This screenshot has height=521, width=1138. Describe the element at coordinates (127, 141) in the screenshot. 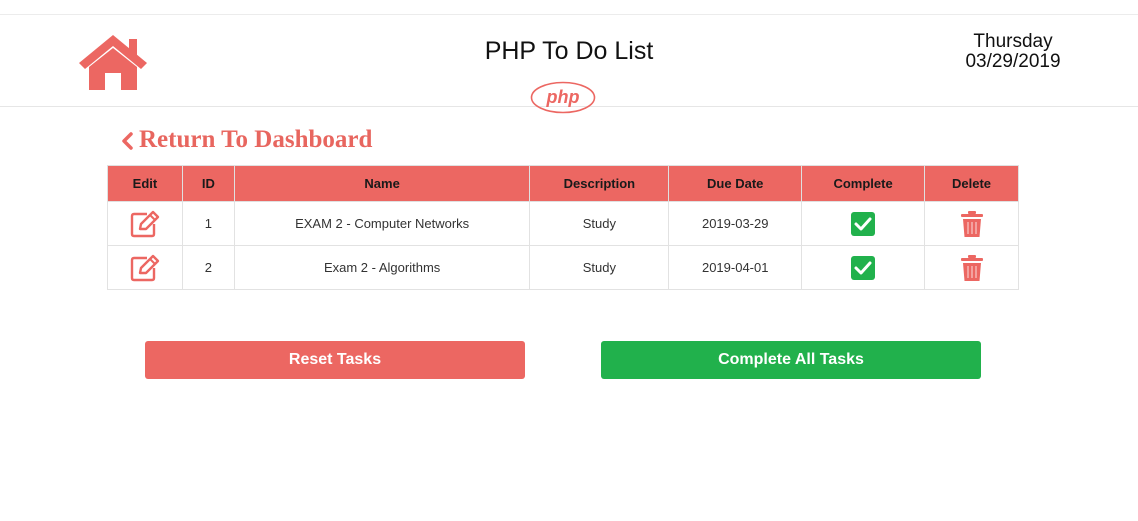

I see `chevron-left-icon` at that location.